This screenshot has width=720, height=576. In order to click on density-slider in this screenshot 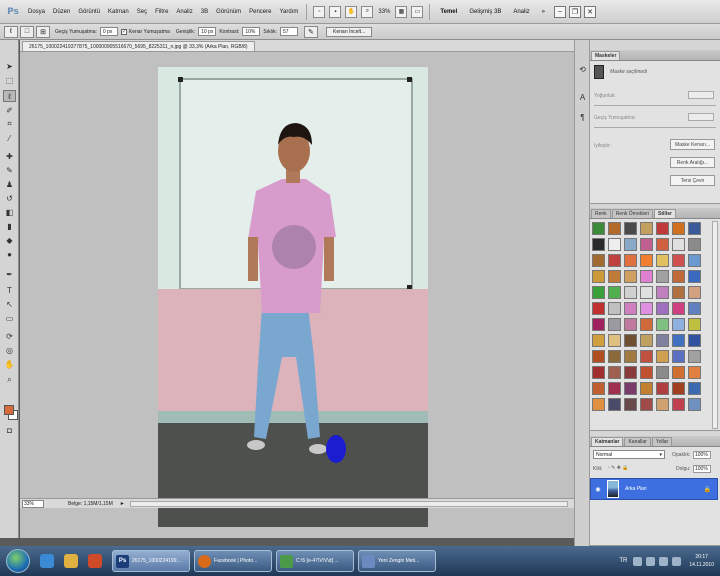, I will do `click(655, 105)`.